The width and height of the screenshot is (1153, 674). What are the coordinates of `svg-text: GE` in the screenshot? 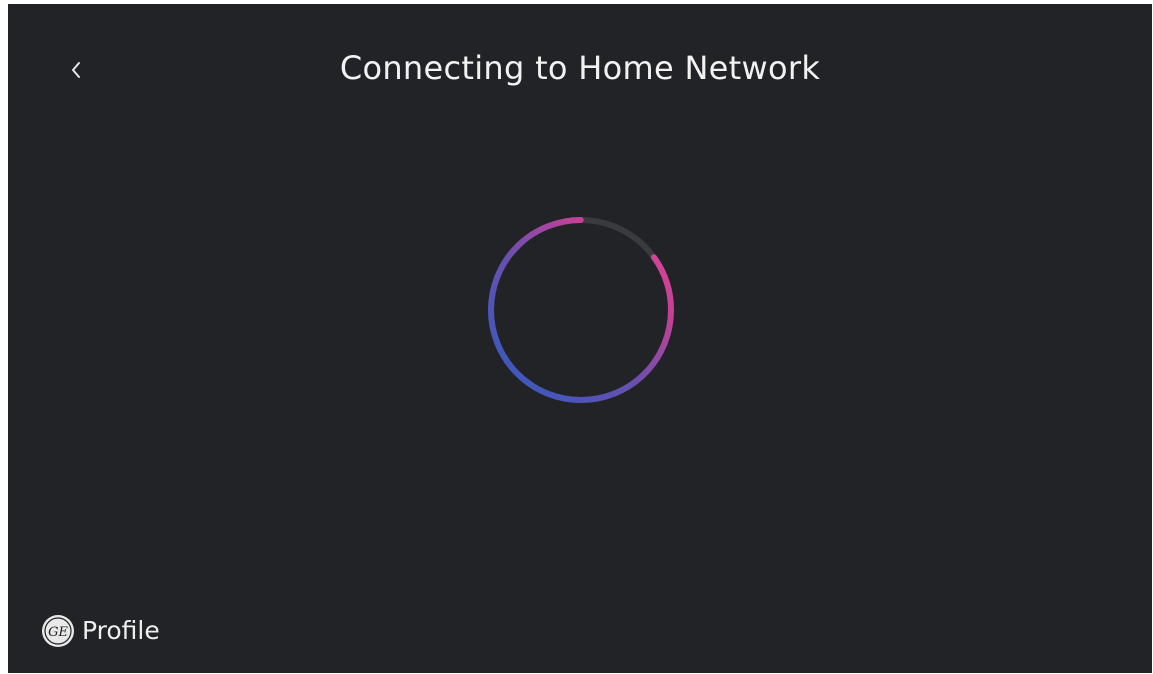 It's located at (58, 632).